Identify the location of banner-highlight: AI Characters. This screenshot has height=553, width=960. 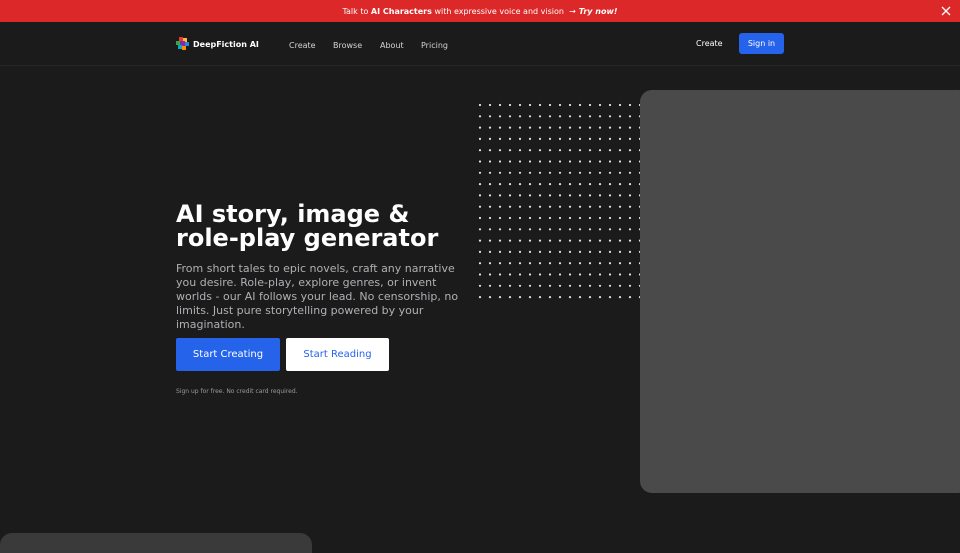
(401, 11).